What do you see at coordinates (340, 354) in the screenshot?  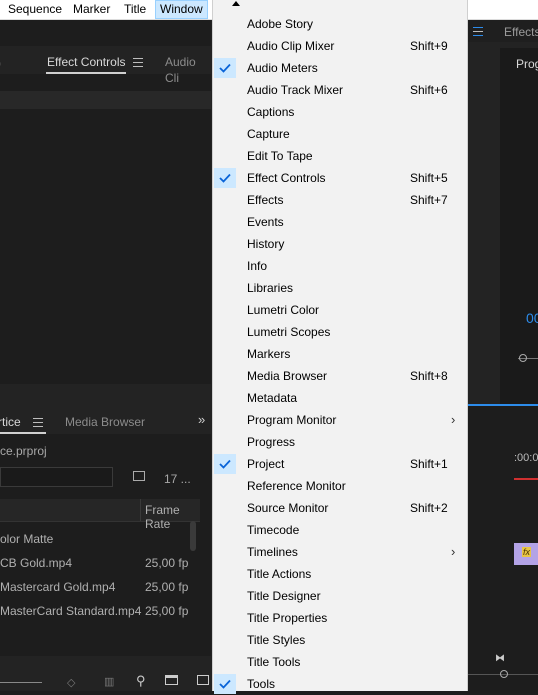 I see `menu-item-markers: Markers` at bounding box center [340, 354].